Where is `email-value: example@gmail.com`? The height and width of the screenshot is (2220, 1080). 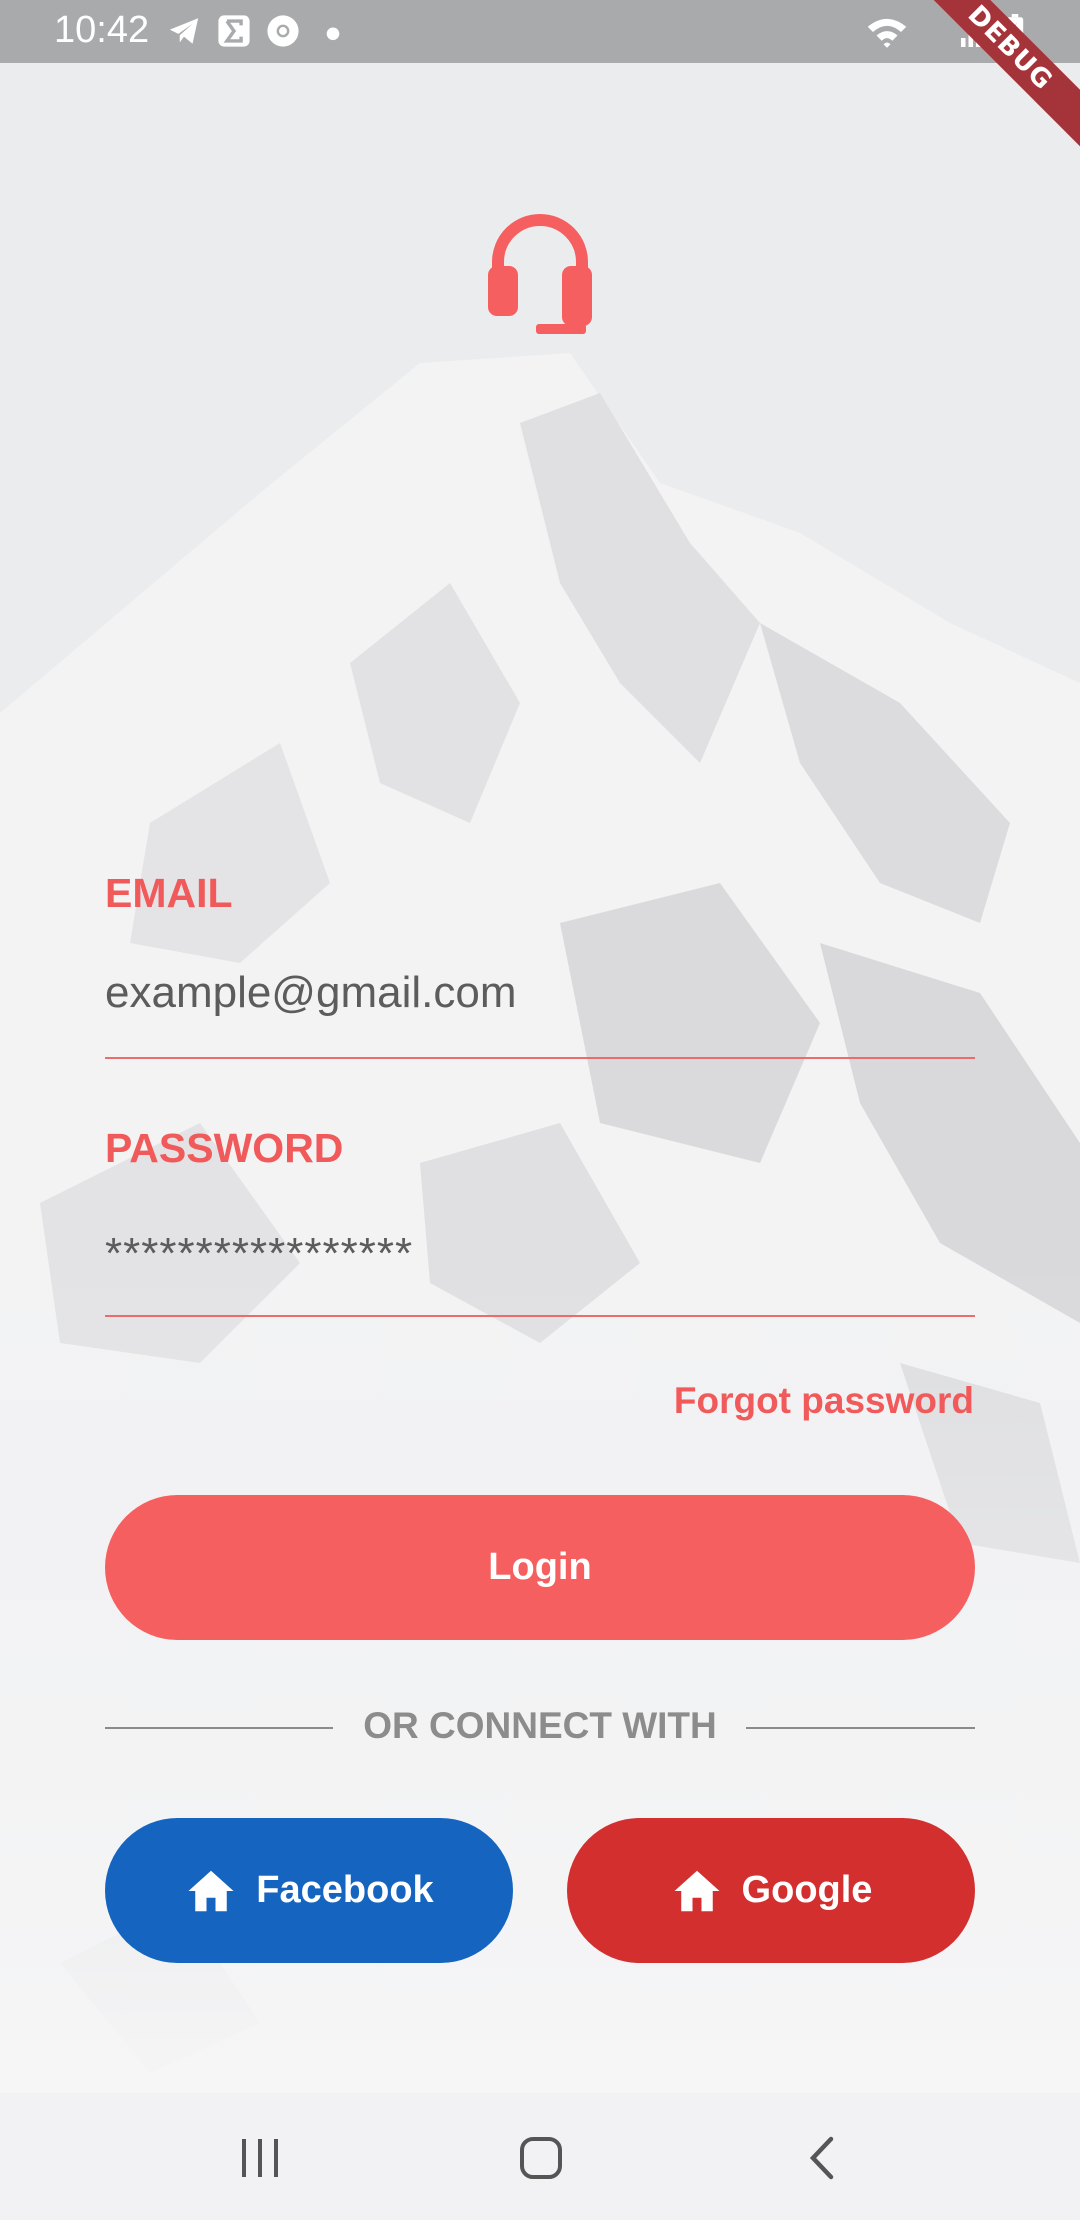
email-value: example@gmail.com is located at coordinates (311, 992).